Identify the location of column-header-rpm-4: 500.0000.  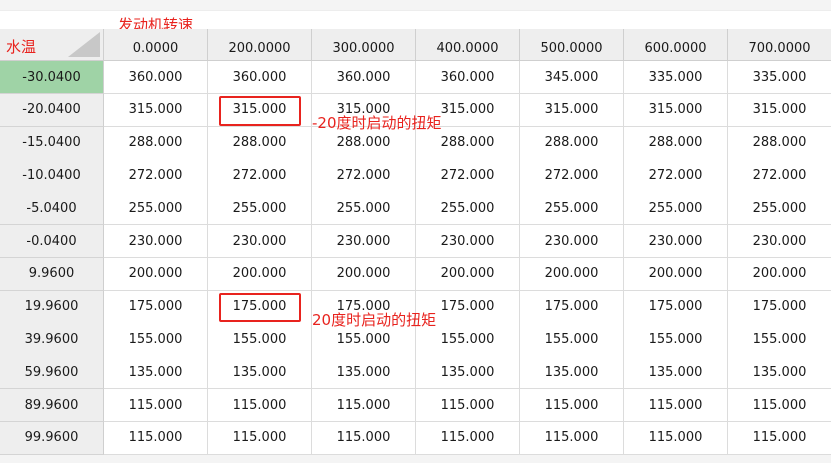
(572, 45).